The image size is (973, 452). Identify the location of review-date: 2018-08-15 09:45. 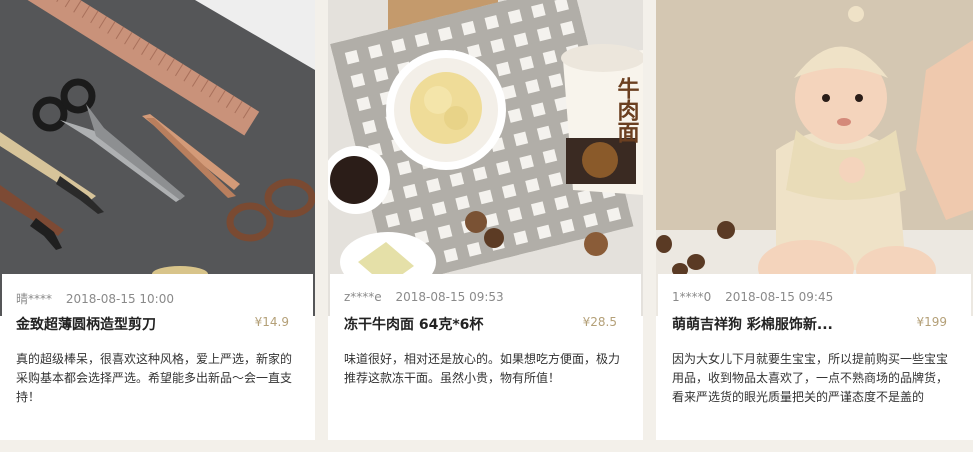
(779, 297).